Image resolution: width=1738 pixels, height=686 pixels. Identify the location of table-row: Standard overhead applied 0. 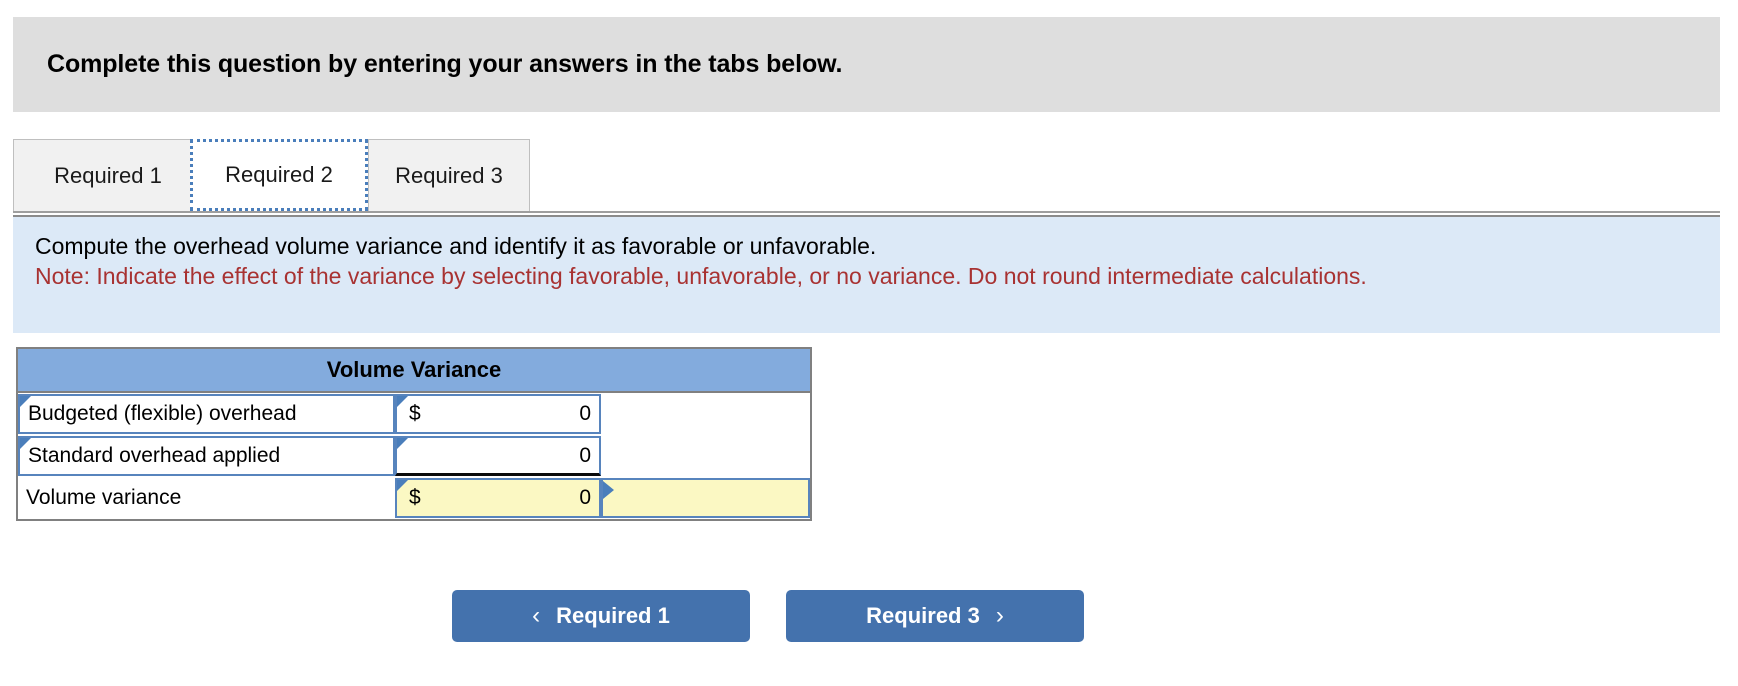
(414, 456).